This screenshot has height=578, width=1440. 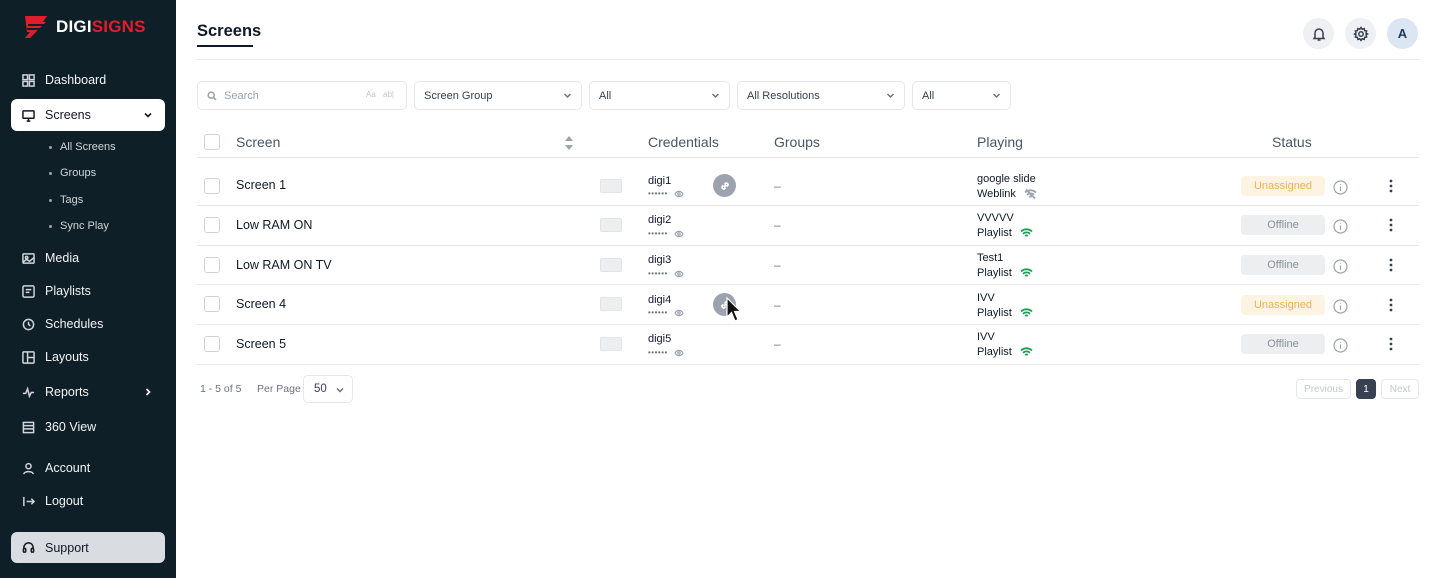 I want to click on link-button, so click(x=724, y=185).